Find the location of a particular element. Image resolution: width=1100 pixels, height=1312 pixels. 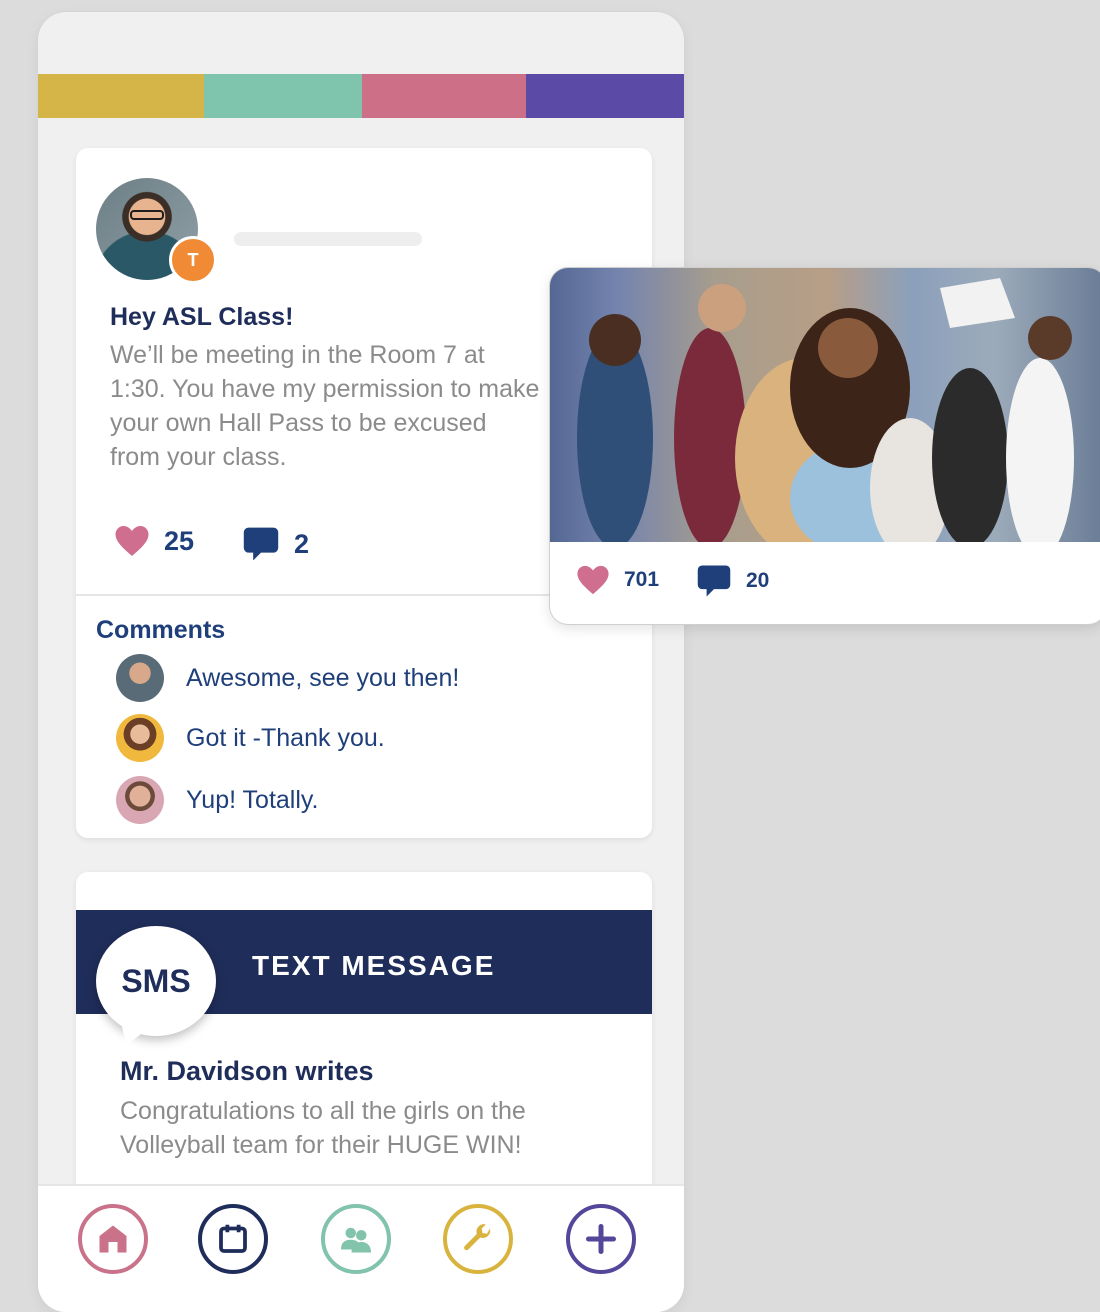

glasses-detail is located at coordinates (147, 215).